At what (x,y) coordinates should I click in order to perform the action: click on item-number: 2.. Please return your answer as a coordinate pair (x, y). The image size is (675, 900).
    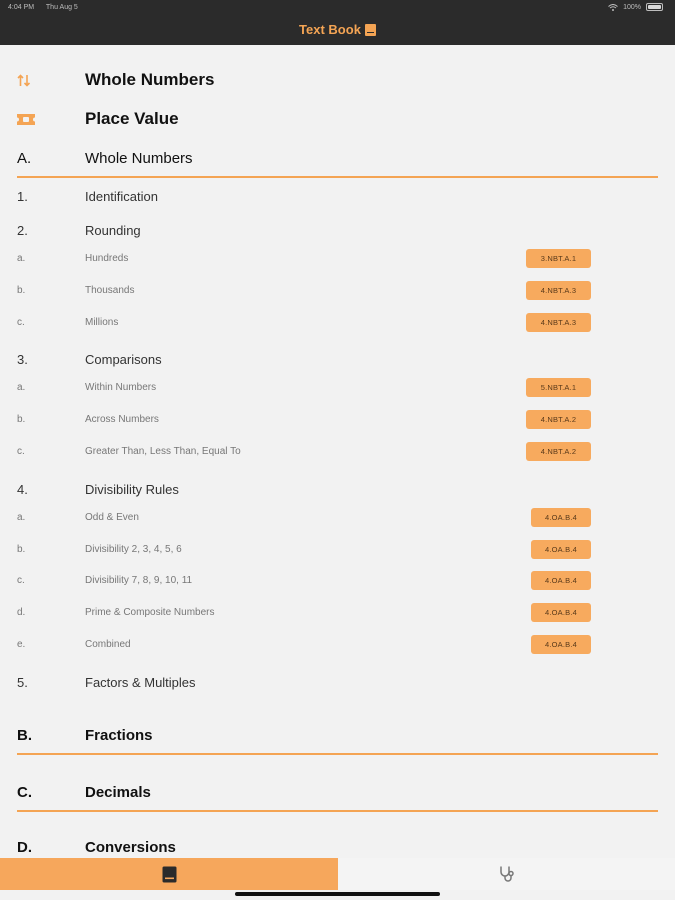
    Looking at the image, I should click on (22, 230).